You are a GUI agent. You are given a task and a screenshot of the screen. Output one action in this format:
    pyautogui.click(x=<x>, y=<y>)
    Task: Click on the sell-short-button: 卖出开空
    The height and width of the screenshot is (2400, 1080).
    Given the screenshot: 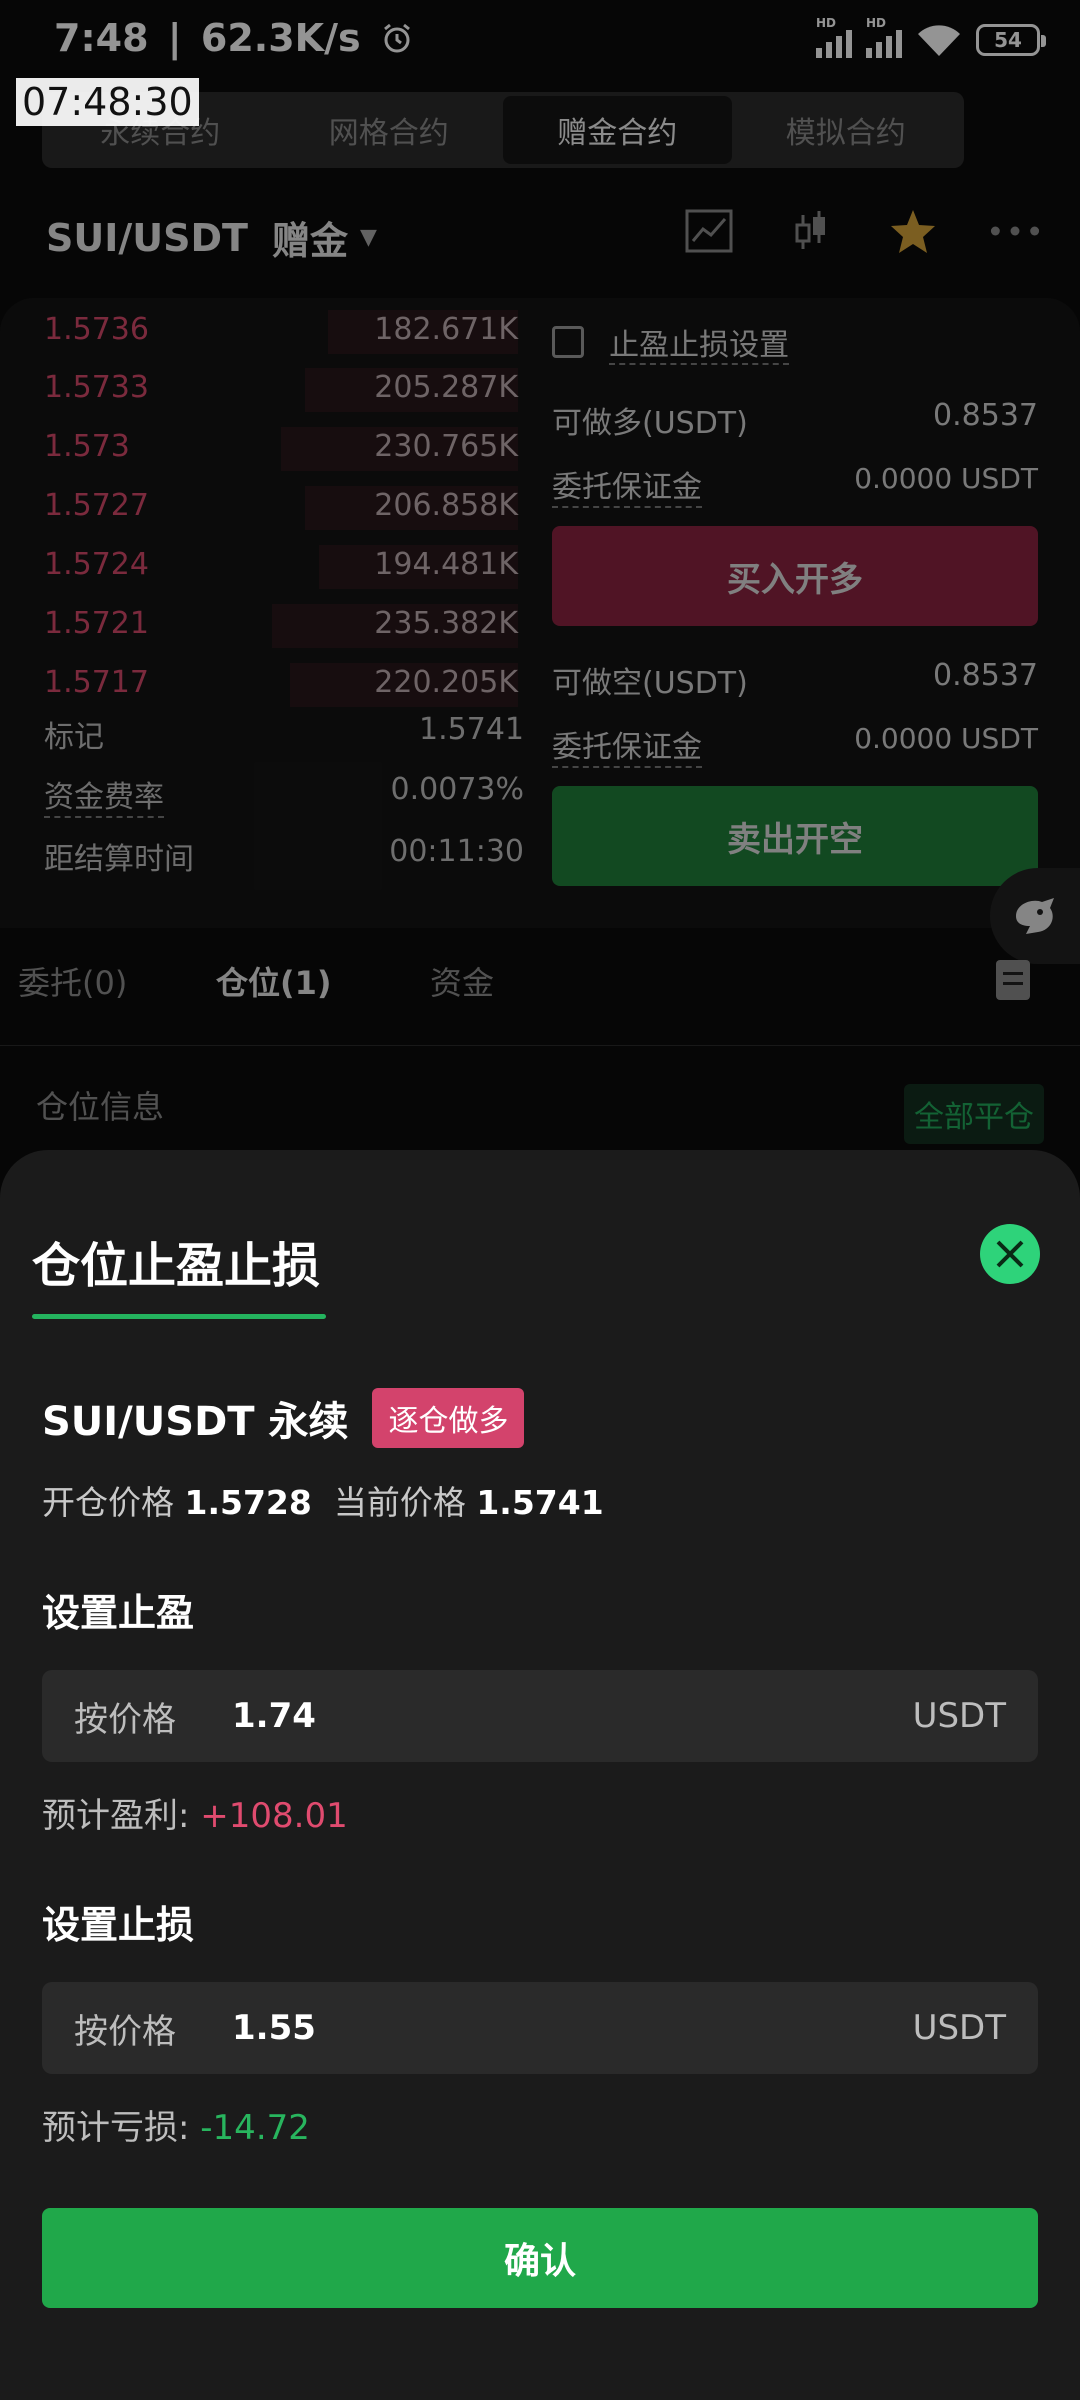 What is the action you would take?
    pyautogui.click(x=795, y=836)
    